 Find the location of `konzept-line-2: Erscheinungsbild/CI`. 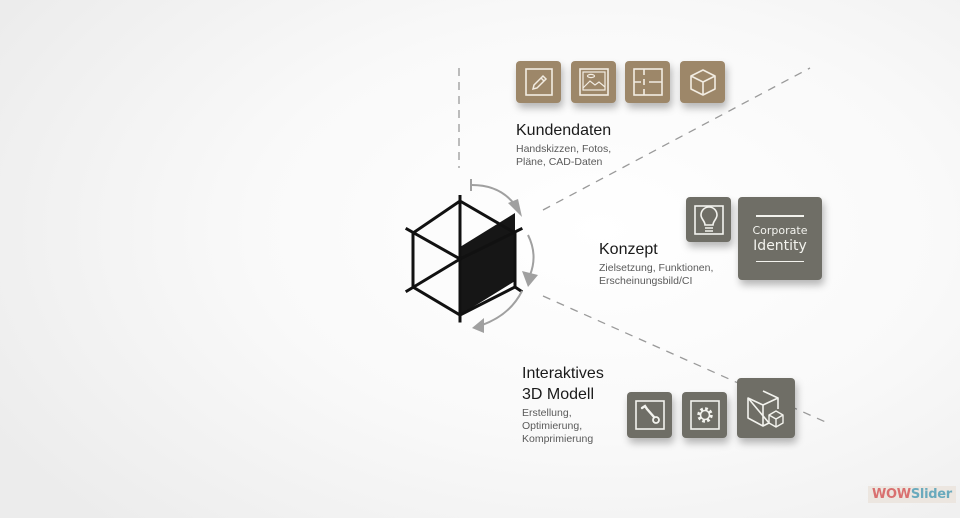

konzept-line-2: Erscheinungsbild/CI is located at coordinates (646, 281).